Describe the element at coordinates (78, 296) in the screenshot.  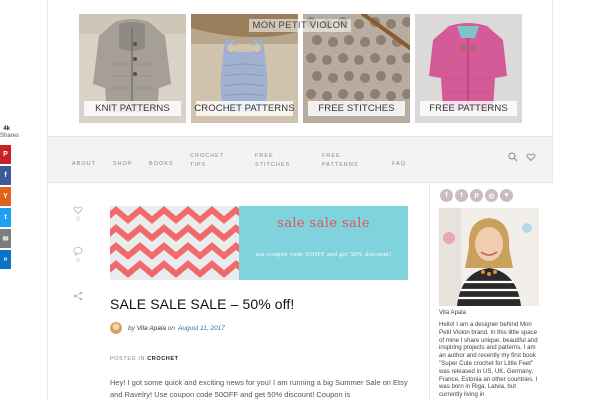
I see `share-icon` at that location.